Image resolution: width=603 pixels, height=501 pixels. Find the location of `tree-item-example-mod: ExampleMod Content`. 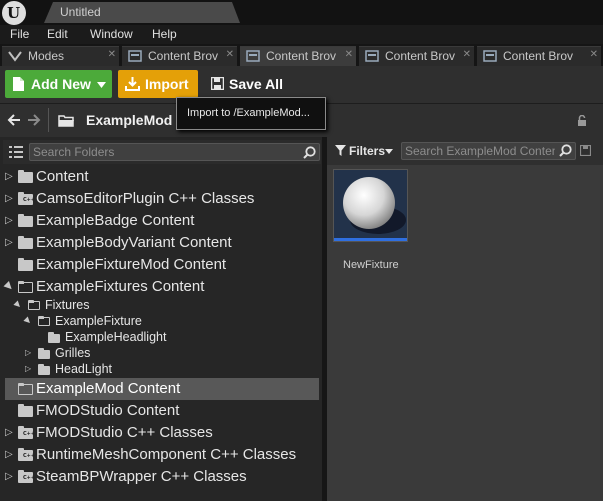

tree-item-example-mod: ExampleMod Content is located at coordinates (162, 389).